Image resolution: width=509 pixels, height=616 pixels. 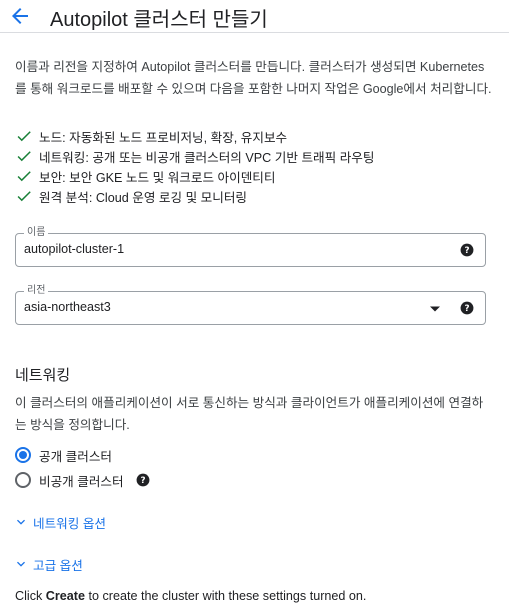 I want to click on feature-item: 원격 분석: Cloud 운영 로깅 및 모니터링, so click(x=194, y=196).